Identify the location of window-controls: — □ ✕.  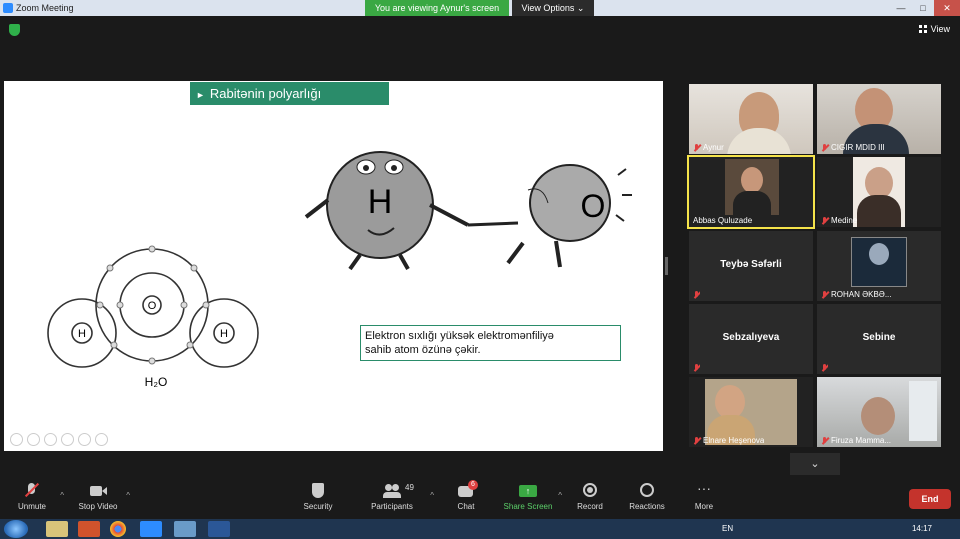
(925, 8).